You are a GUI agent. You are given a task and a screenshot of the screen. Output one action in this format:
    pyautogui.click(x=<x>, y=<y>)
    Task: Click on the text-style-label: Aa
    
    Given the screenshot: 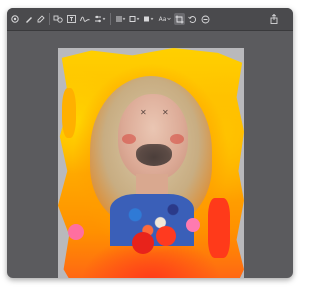 What is the action you would take?
    pyautogui.click(x=162, y=19)
    